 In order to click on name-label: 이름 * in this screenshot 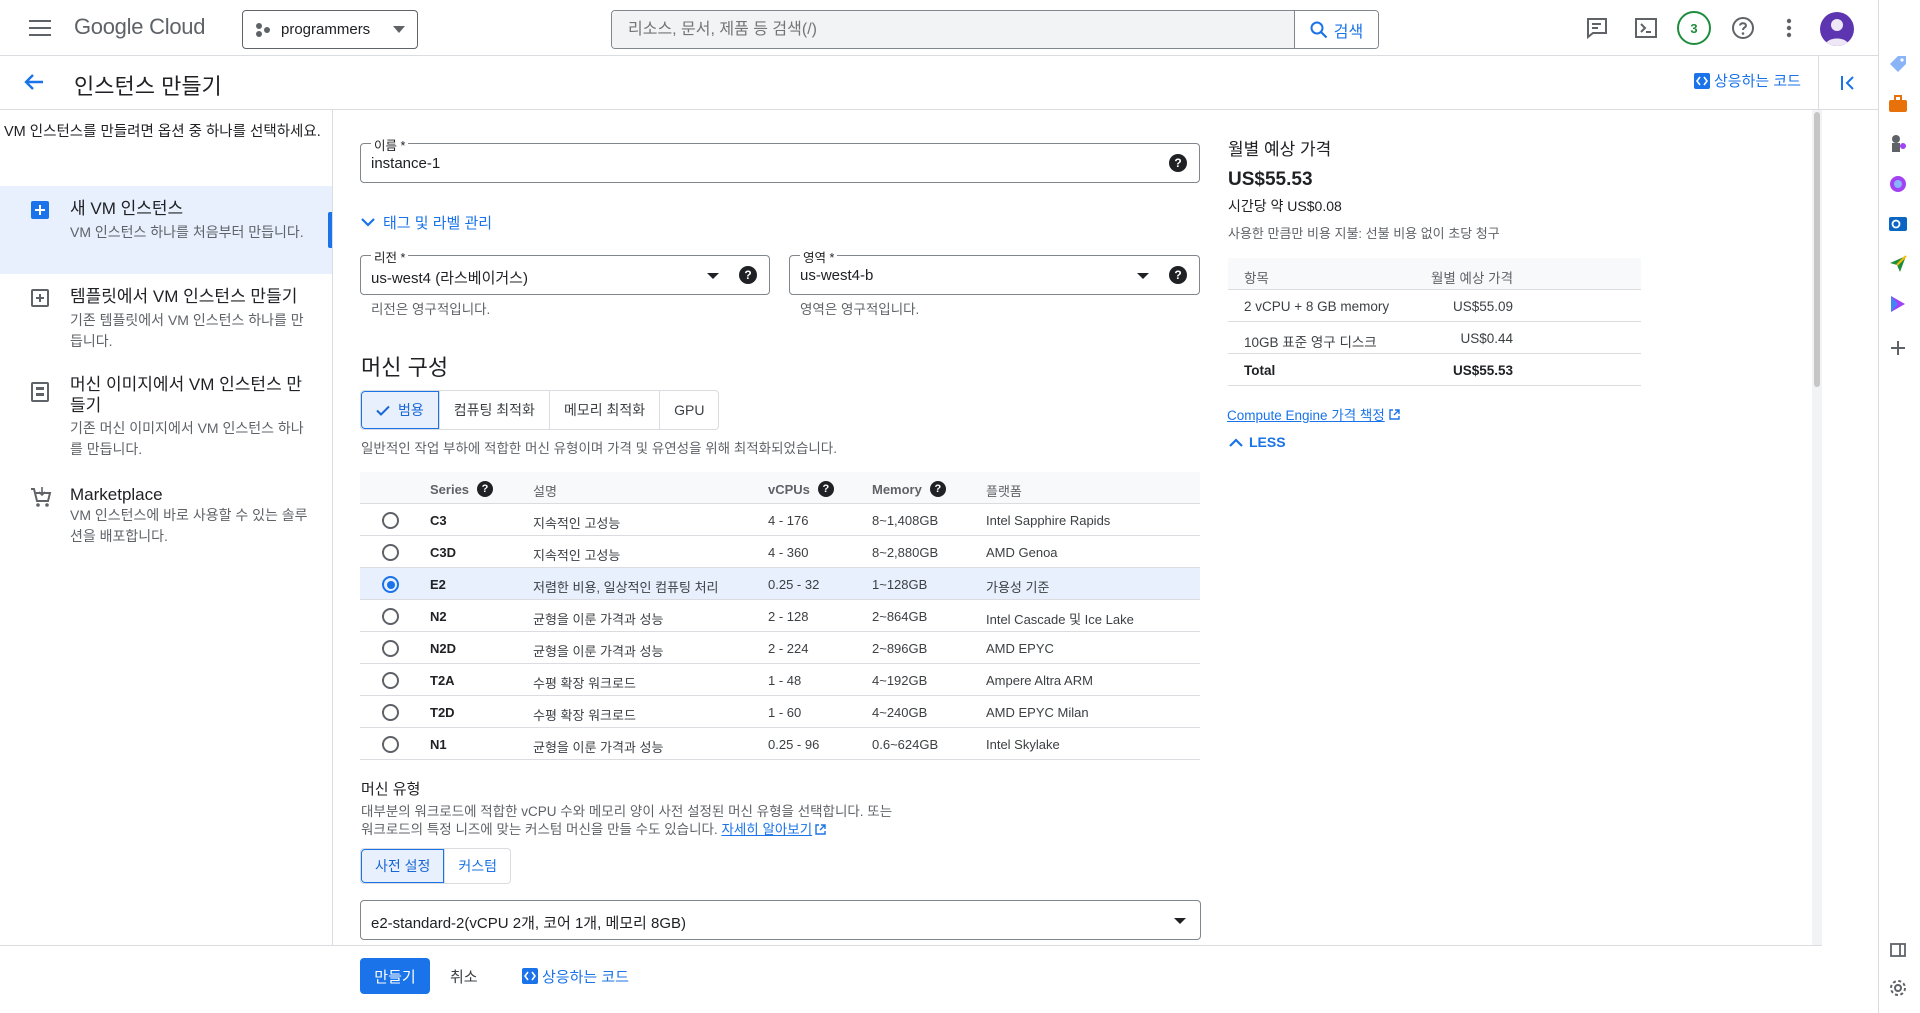, I will do `click(390, 144)`.